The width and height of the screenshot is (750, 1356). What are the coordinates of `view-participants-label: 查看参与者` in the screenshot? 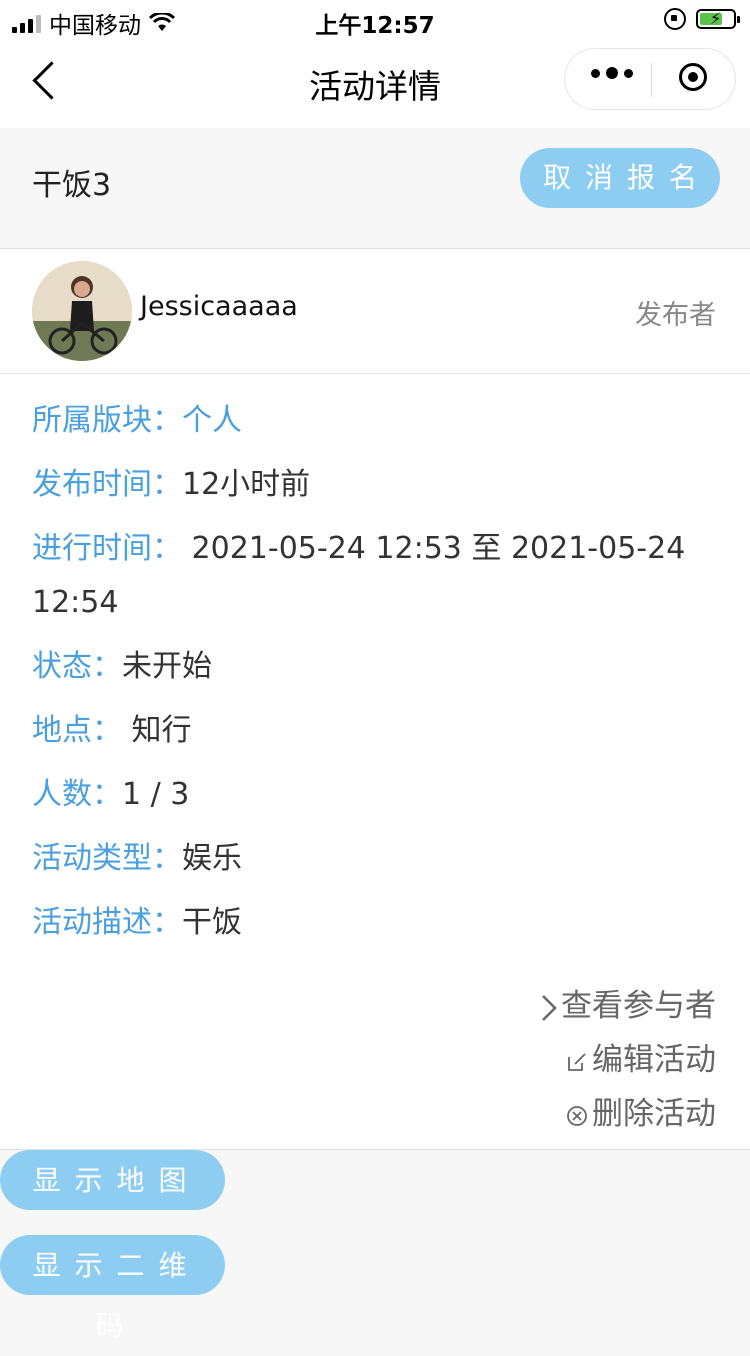 It's located at (638, 1006).